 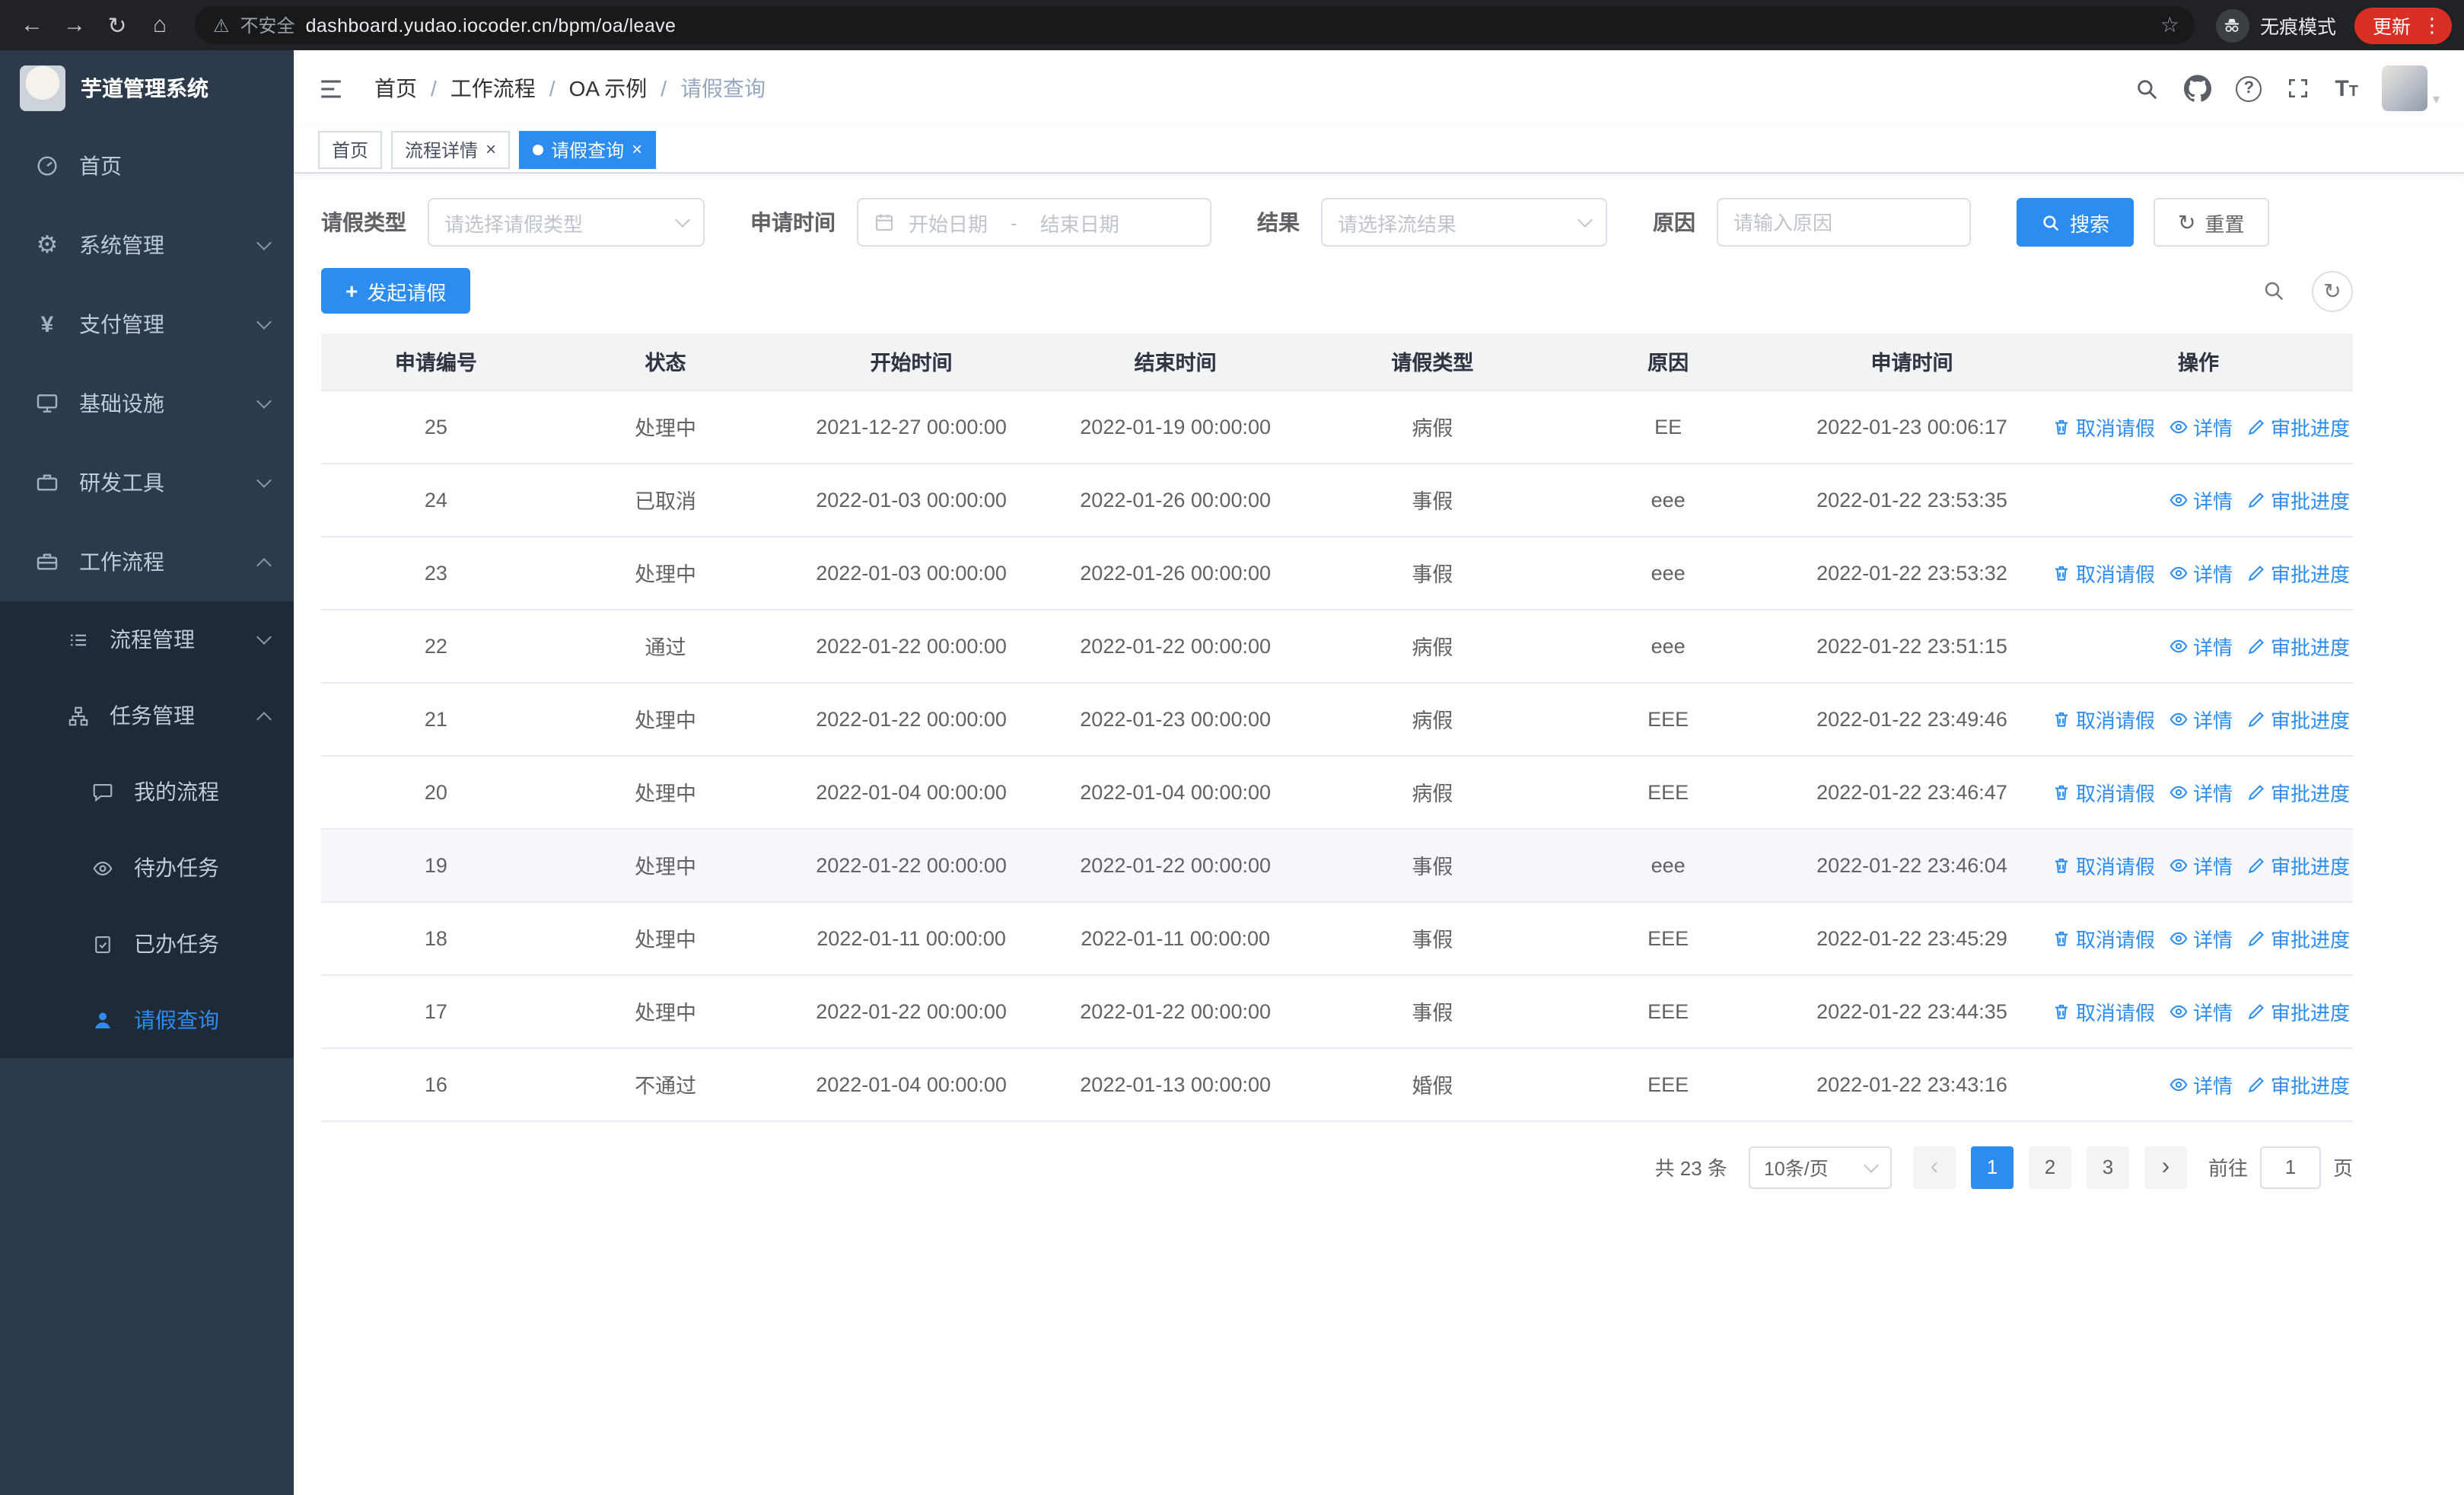 What do you see at coordinates (2147, 88) in the screenshot?
I see `header-search-icon` at bounding box center [2147, 88].